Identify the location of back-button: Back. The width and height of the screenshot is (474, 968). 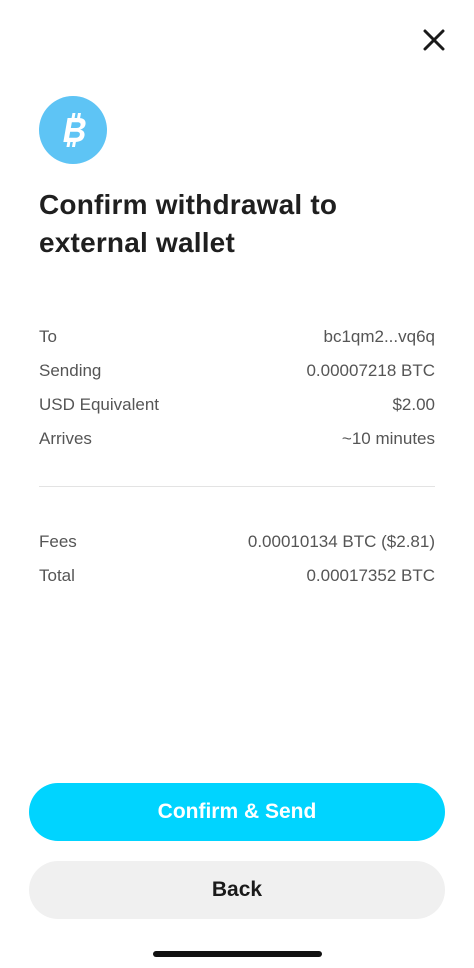
(237, 890).